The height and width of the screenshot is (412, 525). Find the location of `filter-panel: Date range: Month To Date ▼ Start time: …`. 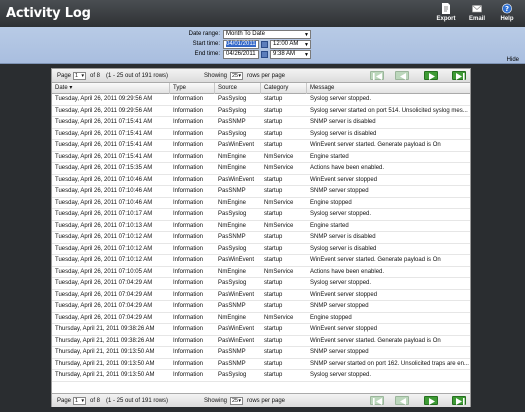

filter-panel: Date range: Month To Date ▼ Start time: … is located at coordinates (262, 45).